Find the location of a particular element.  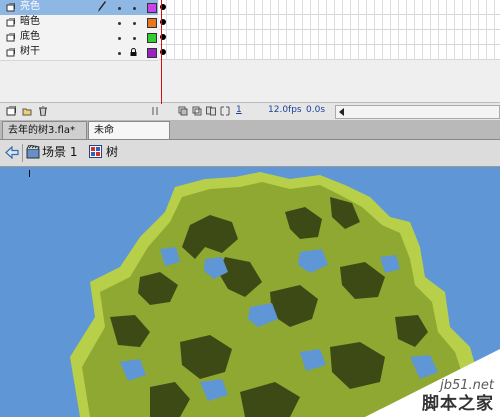

onion-skin-icon is located at coordinates (183, 111).